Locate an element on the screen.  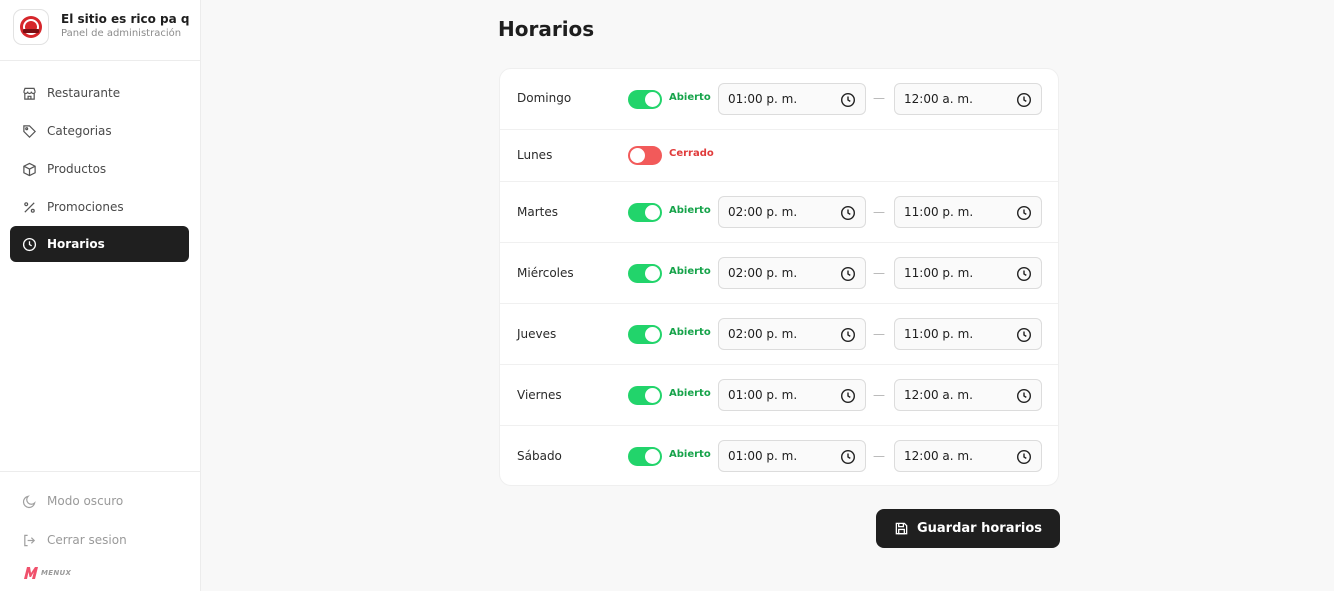
sidebar-item-label: Restaurante is located at coordinates (84, 93).